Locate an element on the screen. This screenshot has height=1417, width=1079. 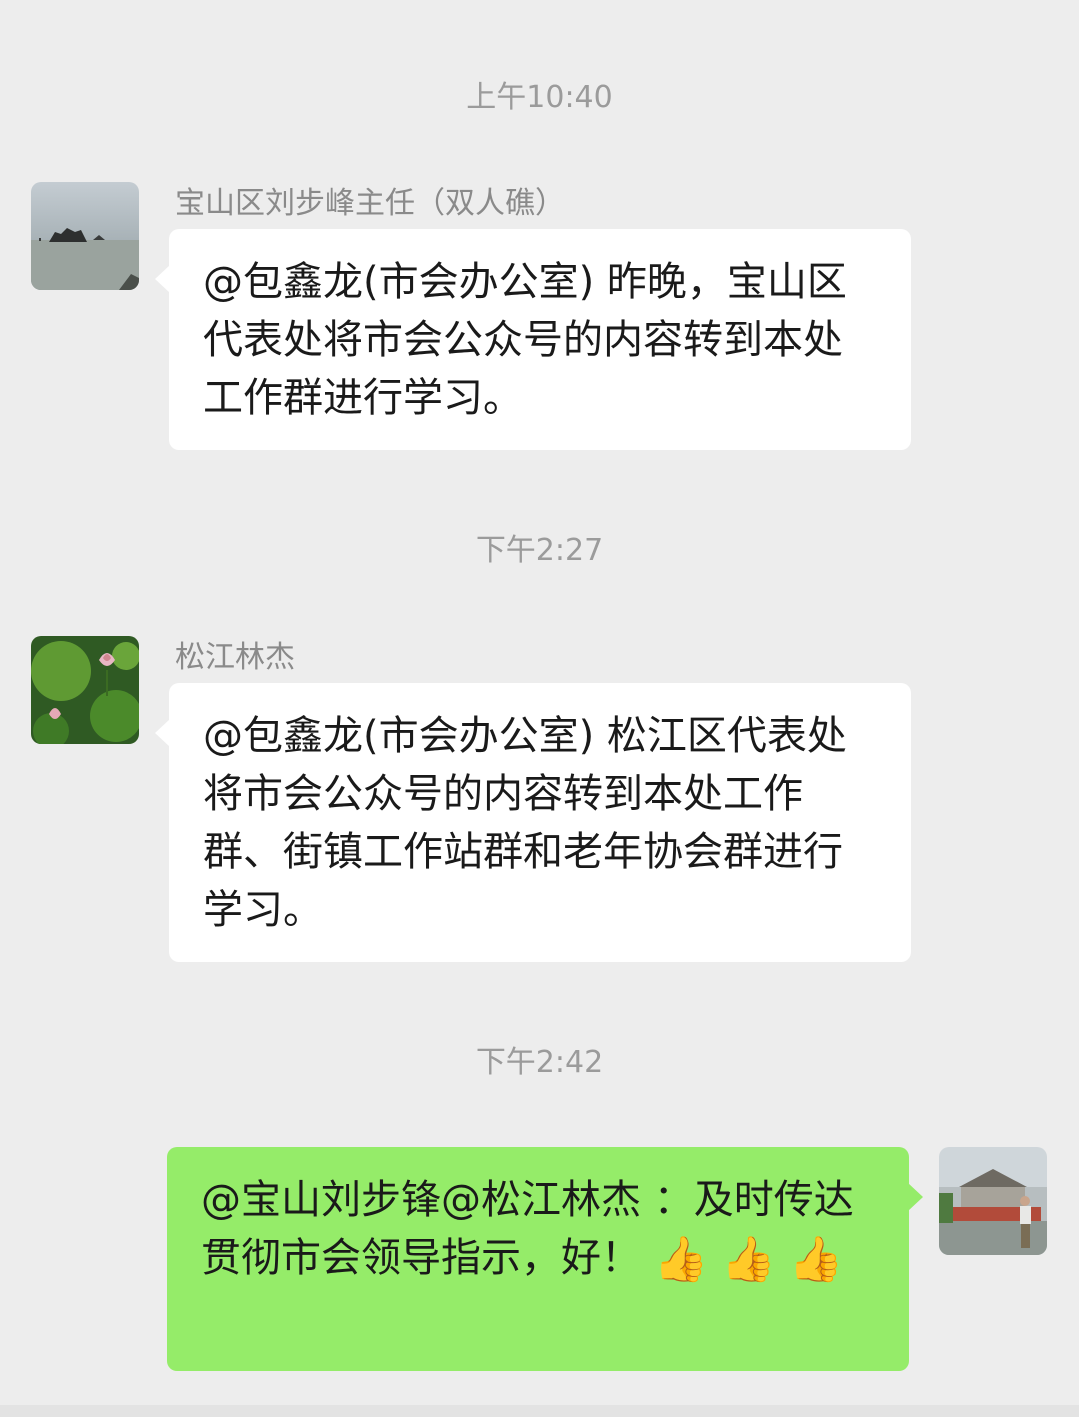
sender-name: 松江林杰 is located at coordinates (235, 657).